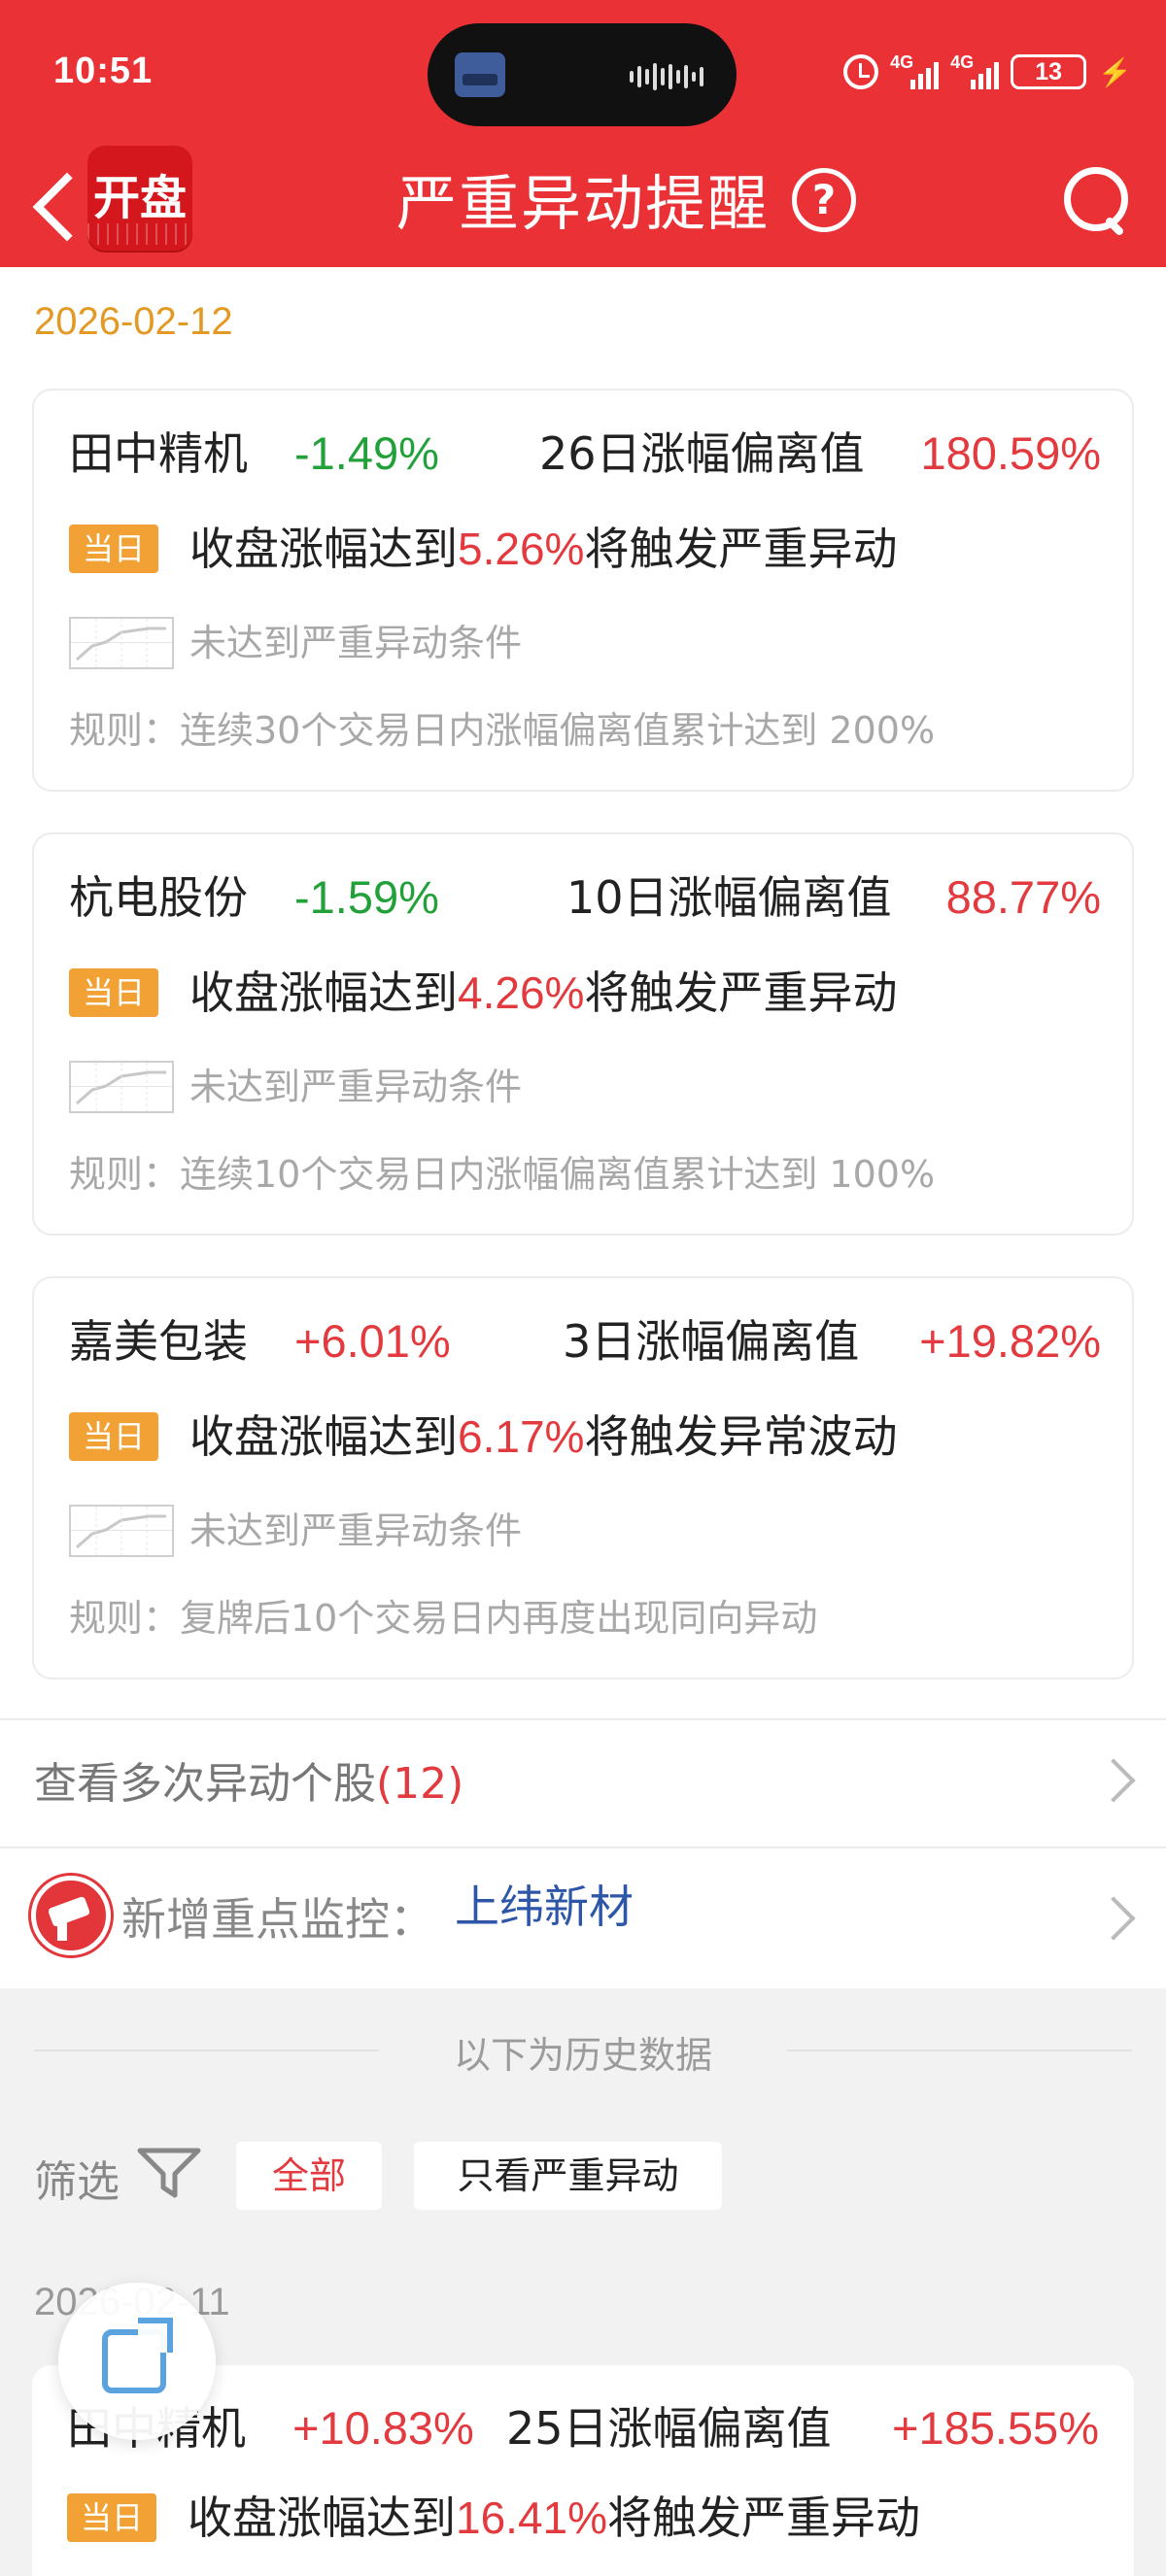 This screenshot has height=2576, width=1166. Describe the element at coordinates (582, 2055) in the screenshot. I see `history-title: 以下为历史数据` at that location.